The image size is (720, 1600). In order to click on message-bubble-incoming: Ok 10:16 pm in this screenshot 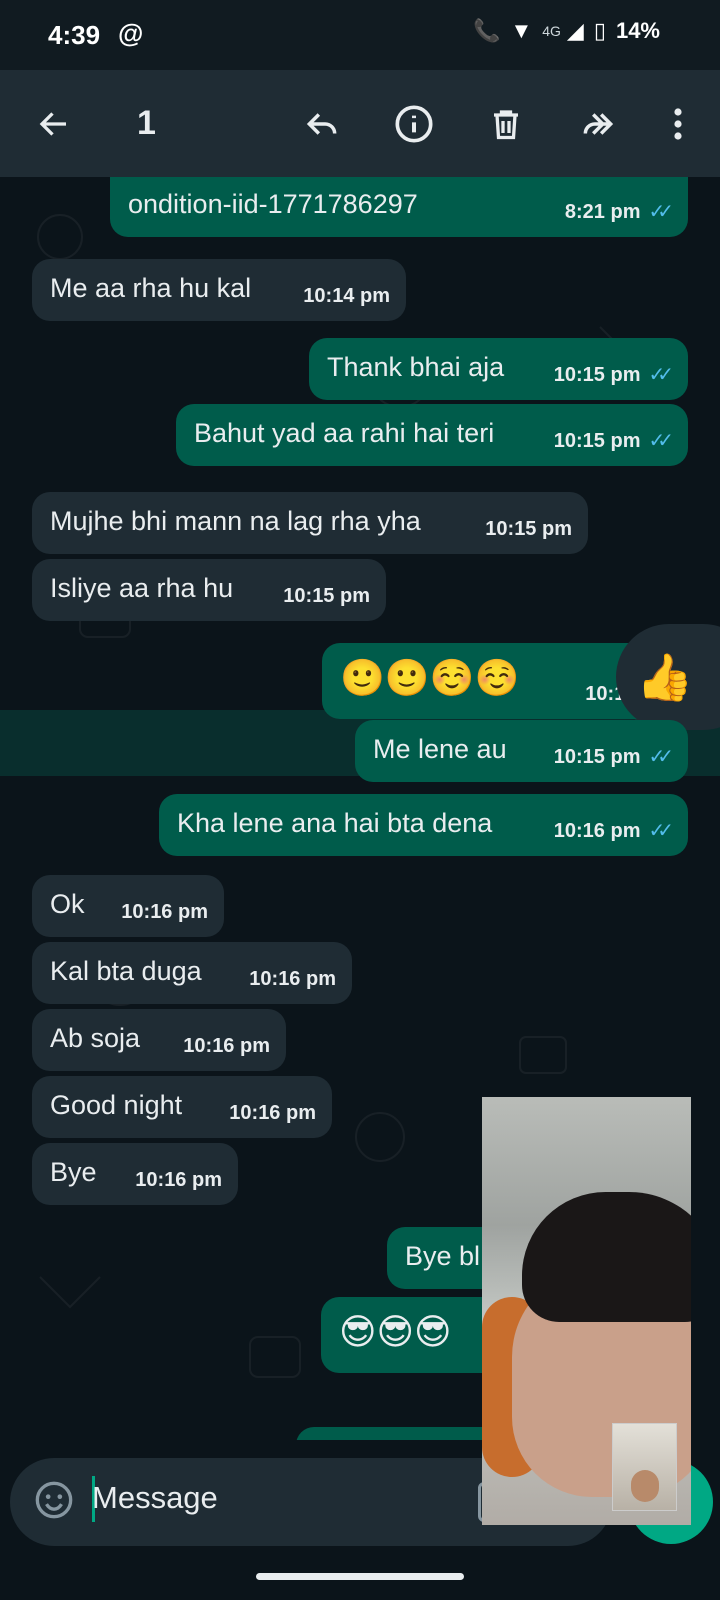, I will do `click(128, 906)`.